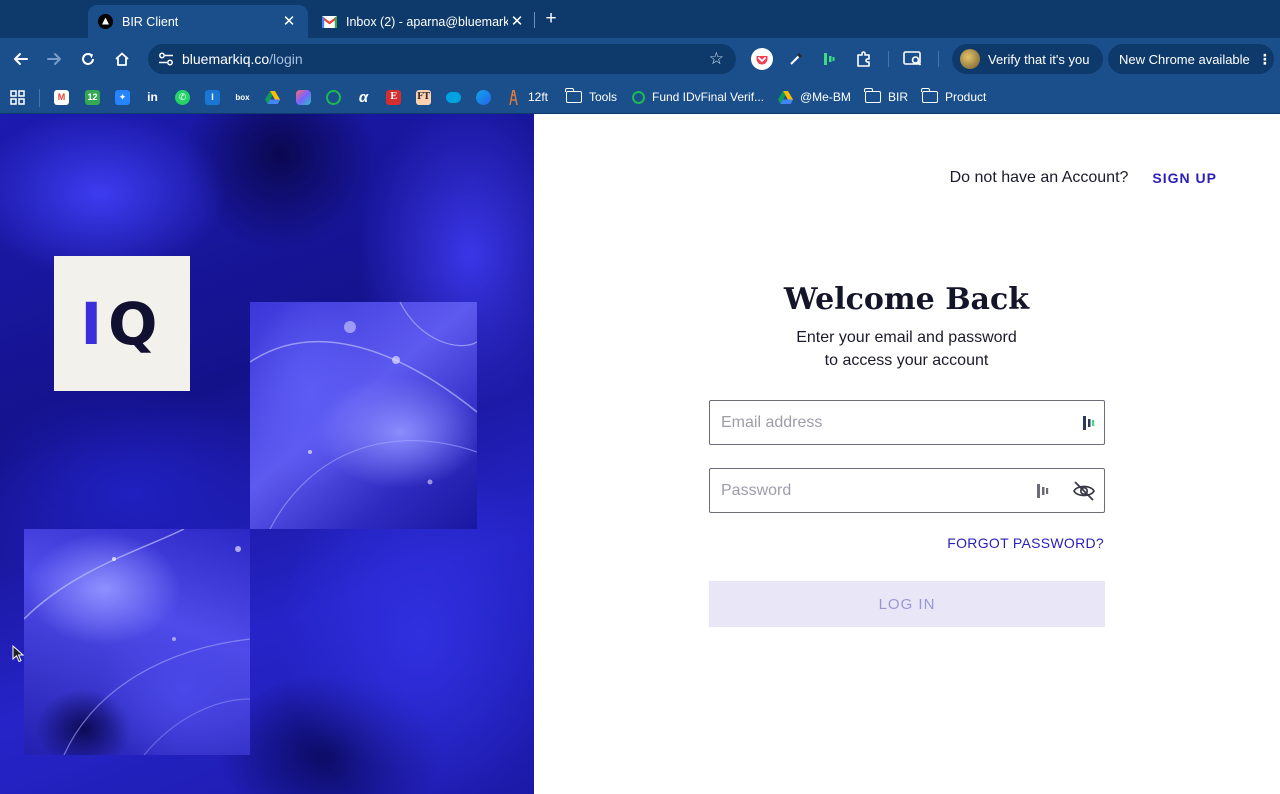  I want to click on bookmark-box: box, so click(242, 97).